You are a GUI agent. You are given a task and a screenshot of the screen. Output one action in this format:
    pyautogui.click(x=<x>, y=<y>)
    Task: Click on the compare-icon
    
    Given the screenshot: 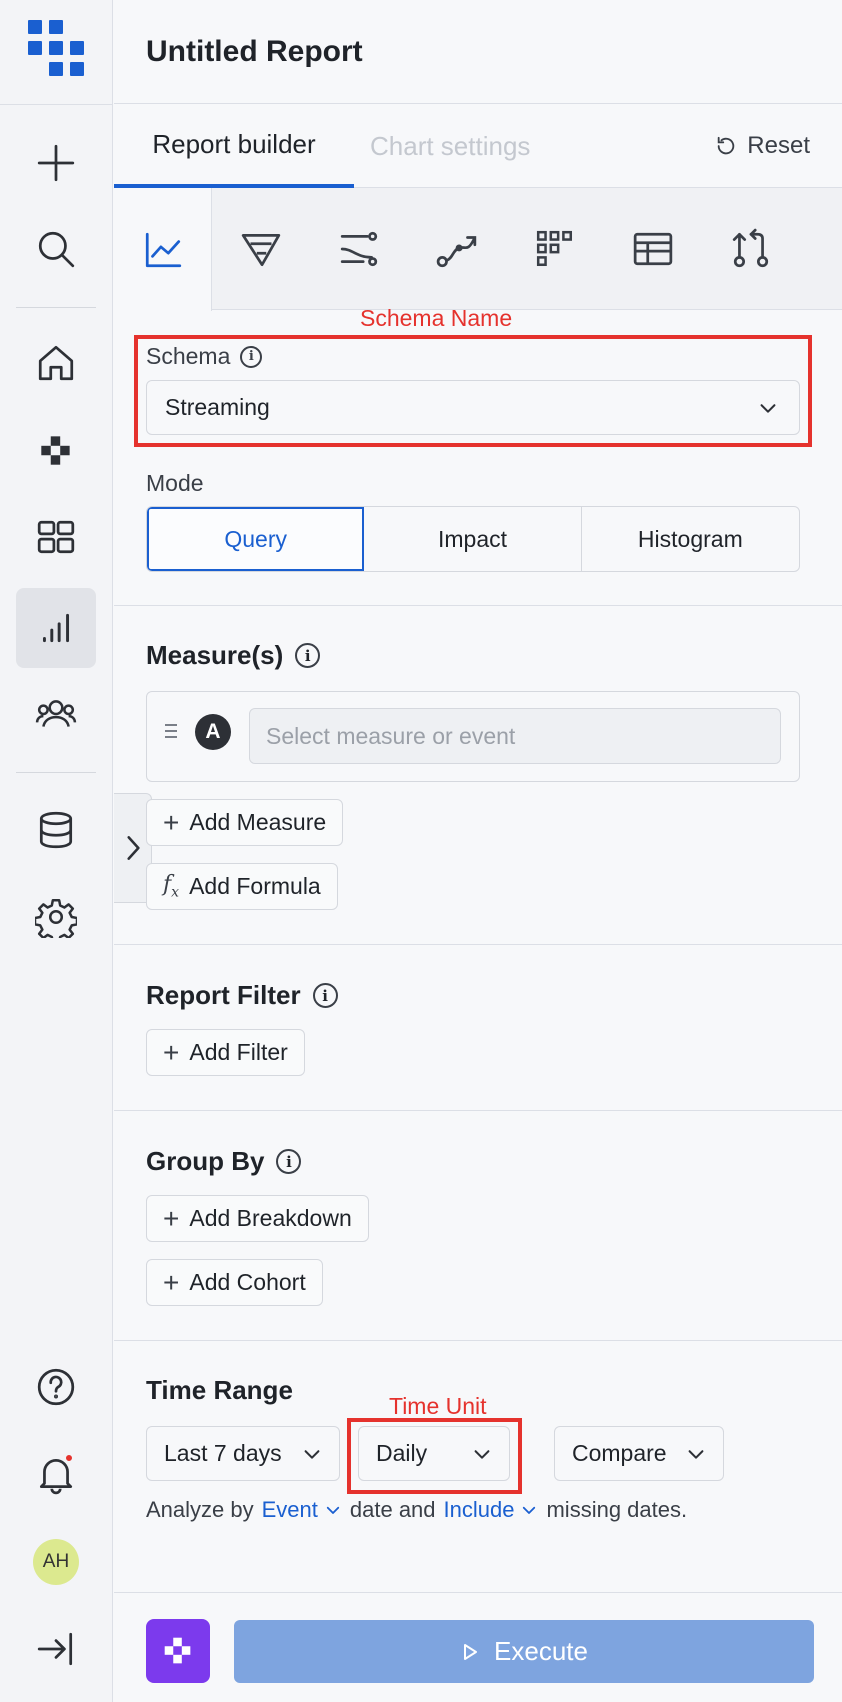 What is the action you would take?
    pyautogui.click(x=751, y=249)
    